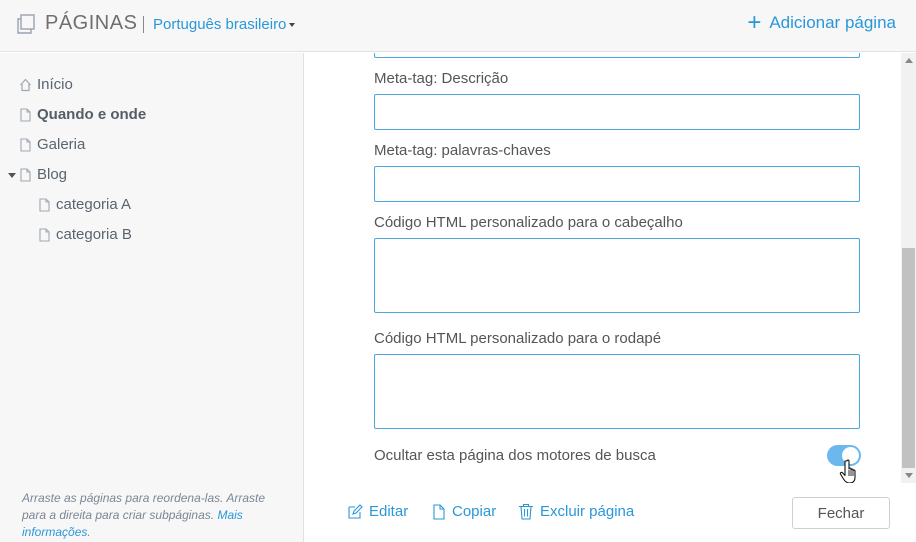 The width and height of the screenshot is (916, 542). I want to click on meta-description-input, so click(617, 112).